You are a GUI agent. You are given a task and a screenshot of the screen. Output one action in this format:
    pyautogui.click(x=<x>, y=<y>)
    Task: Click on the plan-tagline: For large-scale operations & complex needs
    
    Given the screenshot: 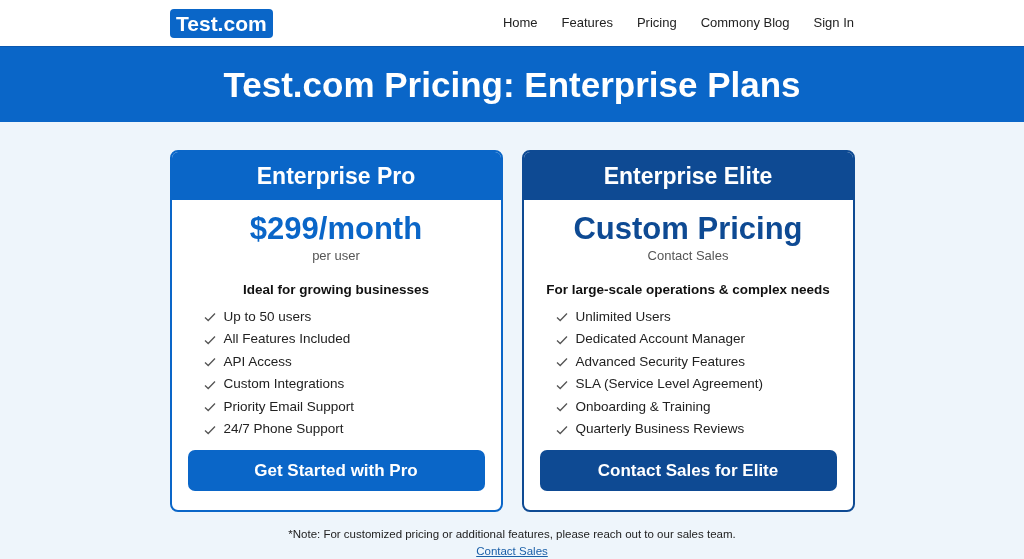 What is the action you would take?
    pyautogui.click(x=688, y=289)
    